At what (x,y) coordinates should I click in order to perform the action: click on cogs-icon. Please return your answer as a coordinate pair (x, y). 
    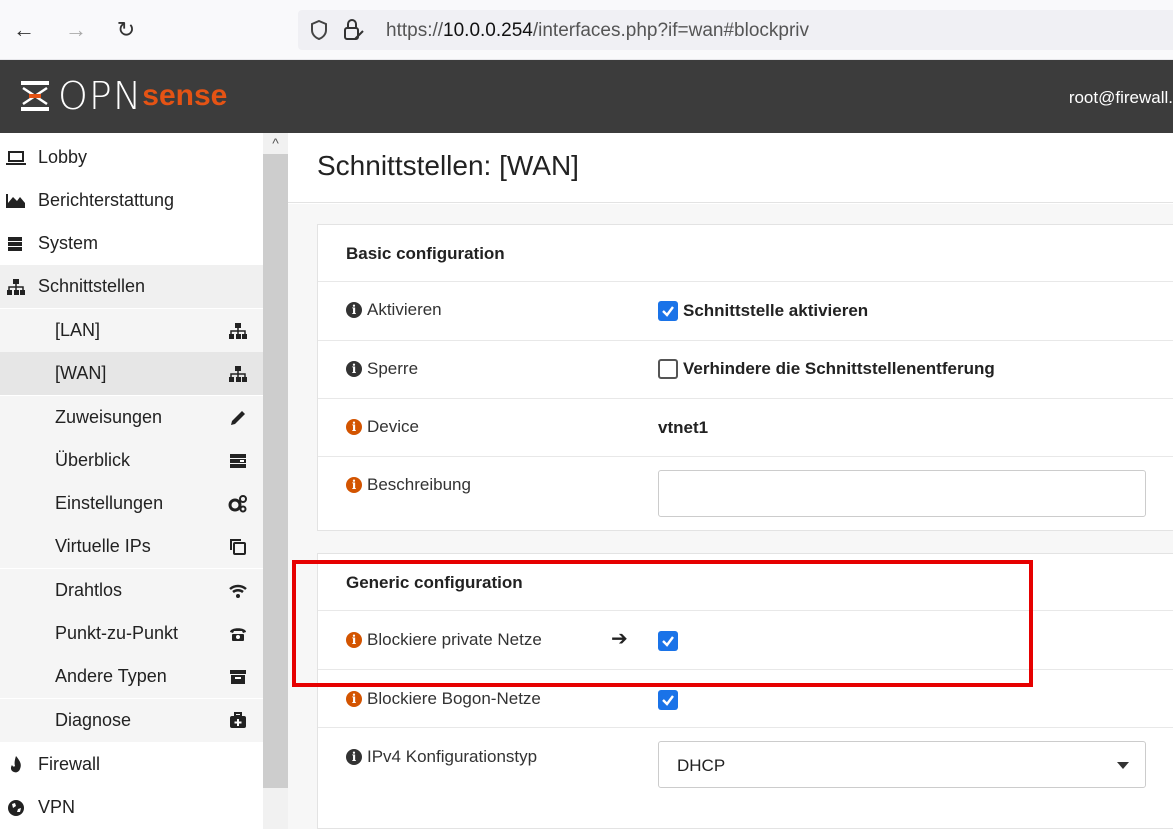
    Looking at the image, I should click on (237, 504).